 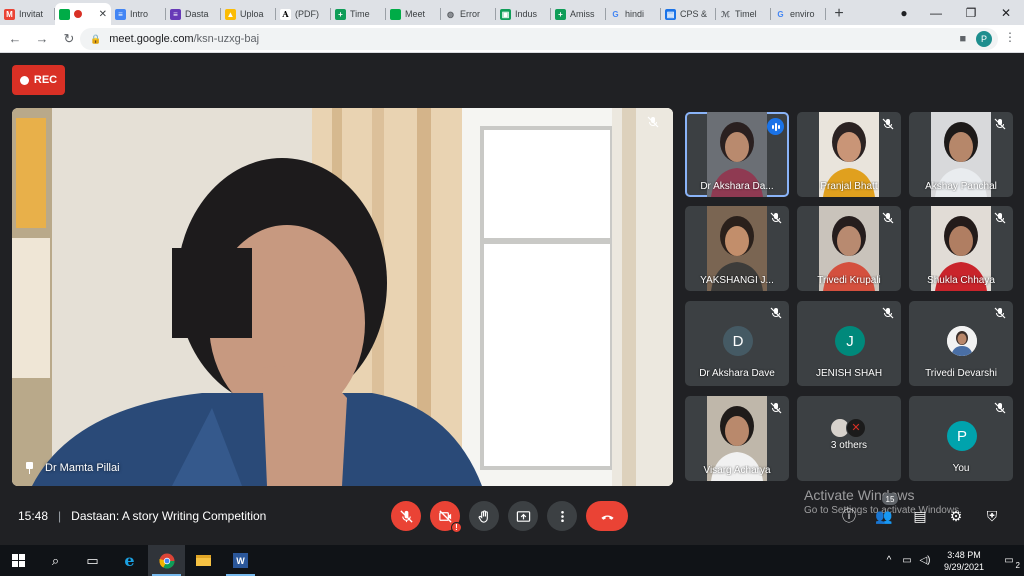 I want to click on mic-toggle-button, so click(x=406, y=516).